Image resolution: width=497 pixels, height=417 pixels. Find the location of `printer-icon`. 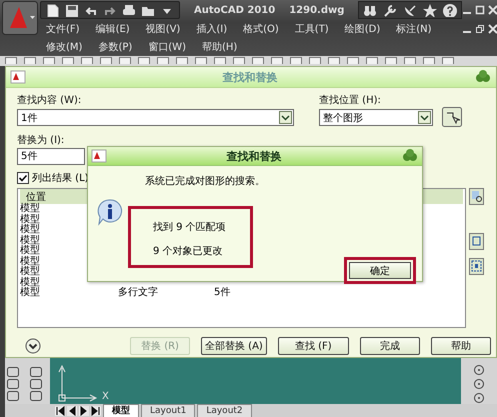

printer-icon is located at coordinates (129, 10).